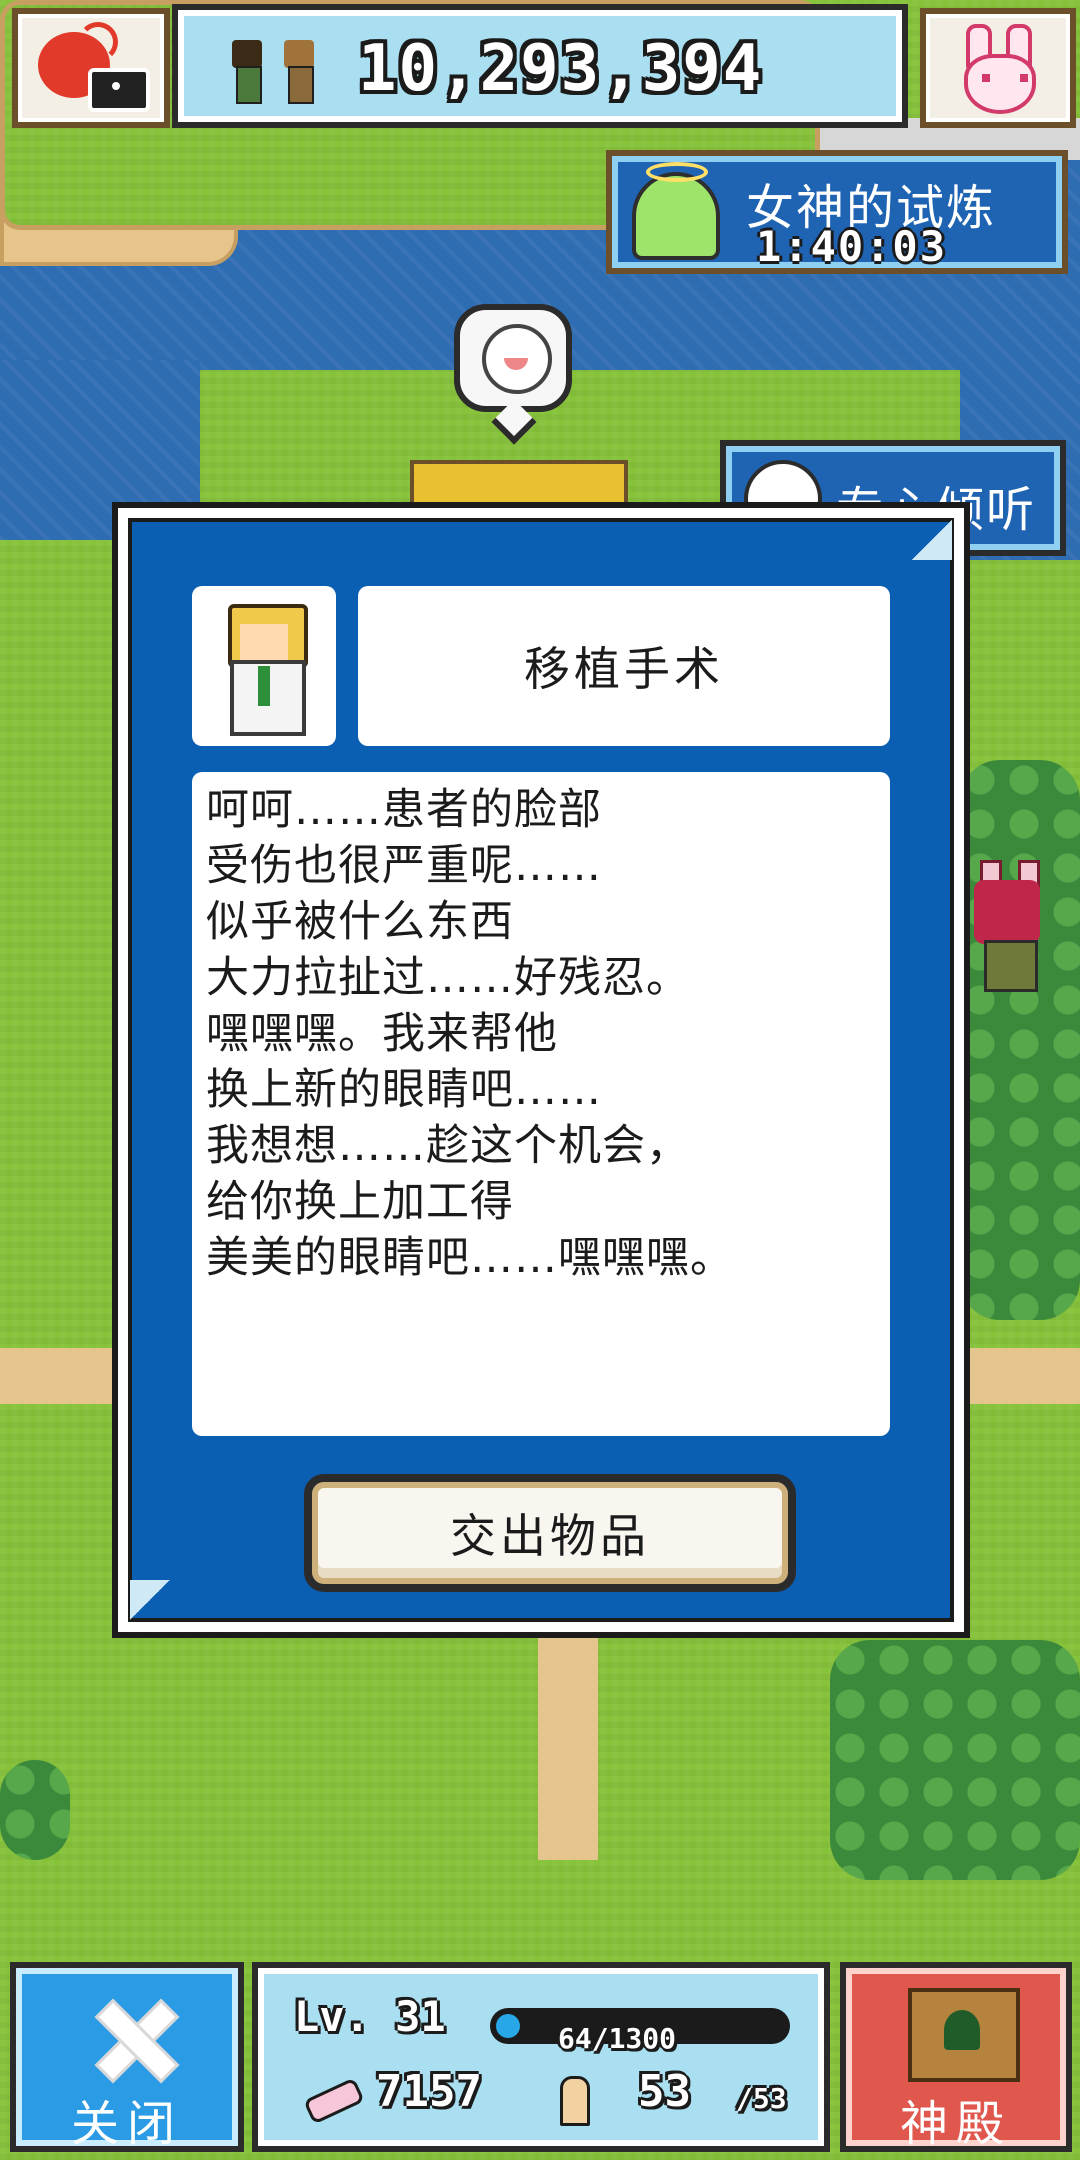 The image size is (1080, 2160). I want to click on npc-body, so click(1011, 966).